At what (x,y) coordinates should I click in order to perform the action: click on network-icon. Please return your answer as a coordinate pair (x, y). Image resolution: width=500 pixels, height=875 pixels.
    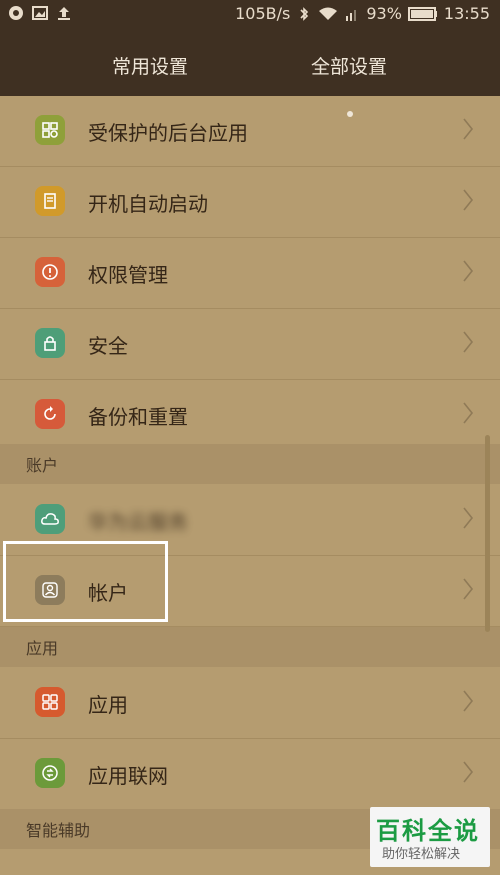
    Looking at the image, I should click on (50, 773).